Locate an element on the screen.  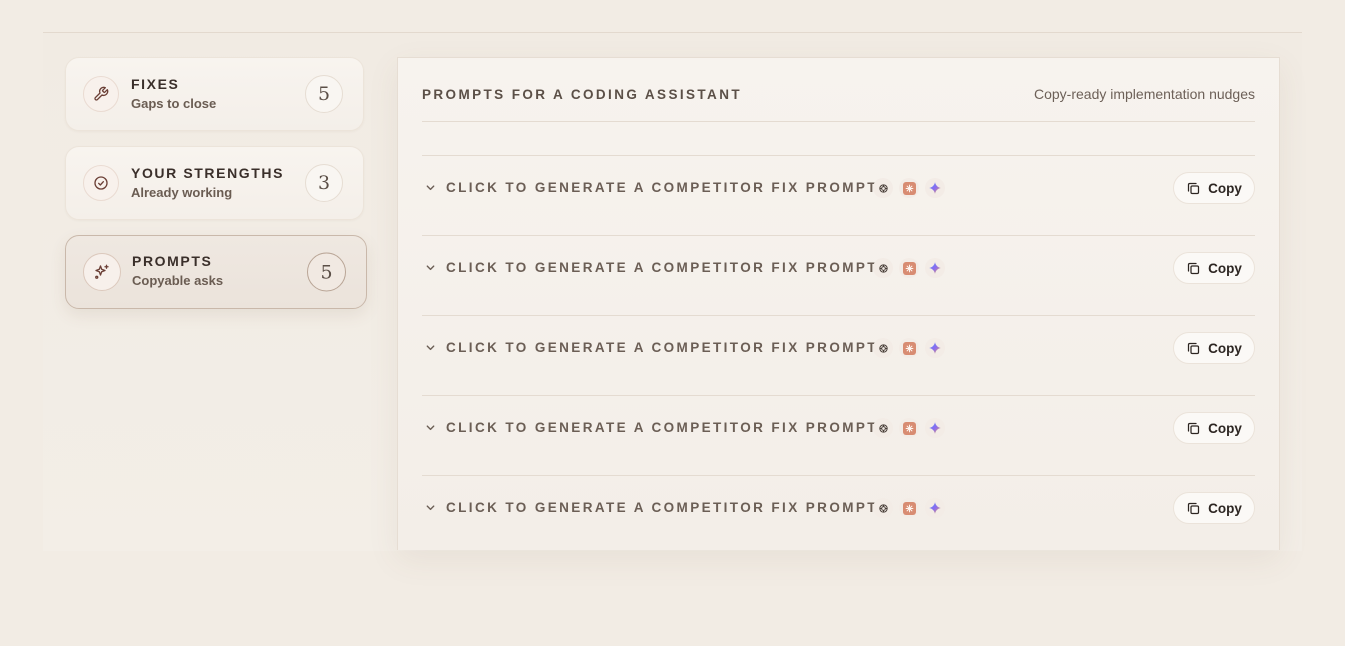
sidebar-item-fixes: FIXES Gaps to close 5 is located at coordinates (214, 94).